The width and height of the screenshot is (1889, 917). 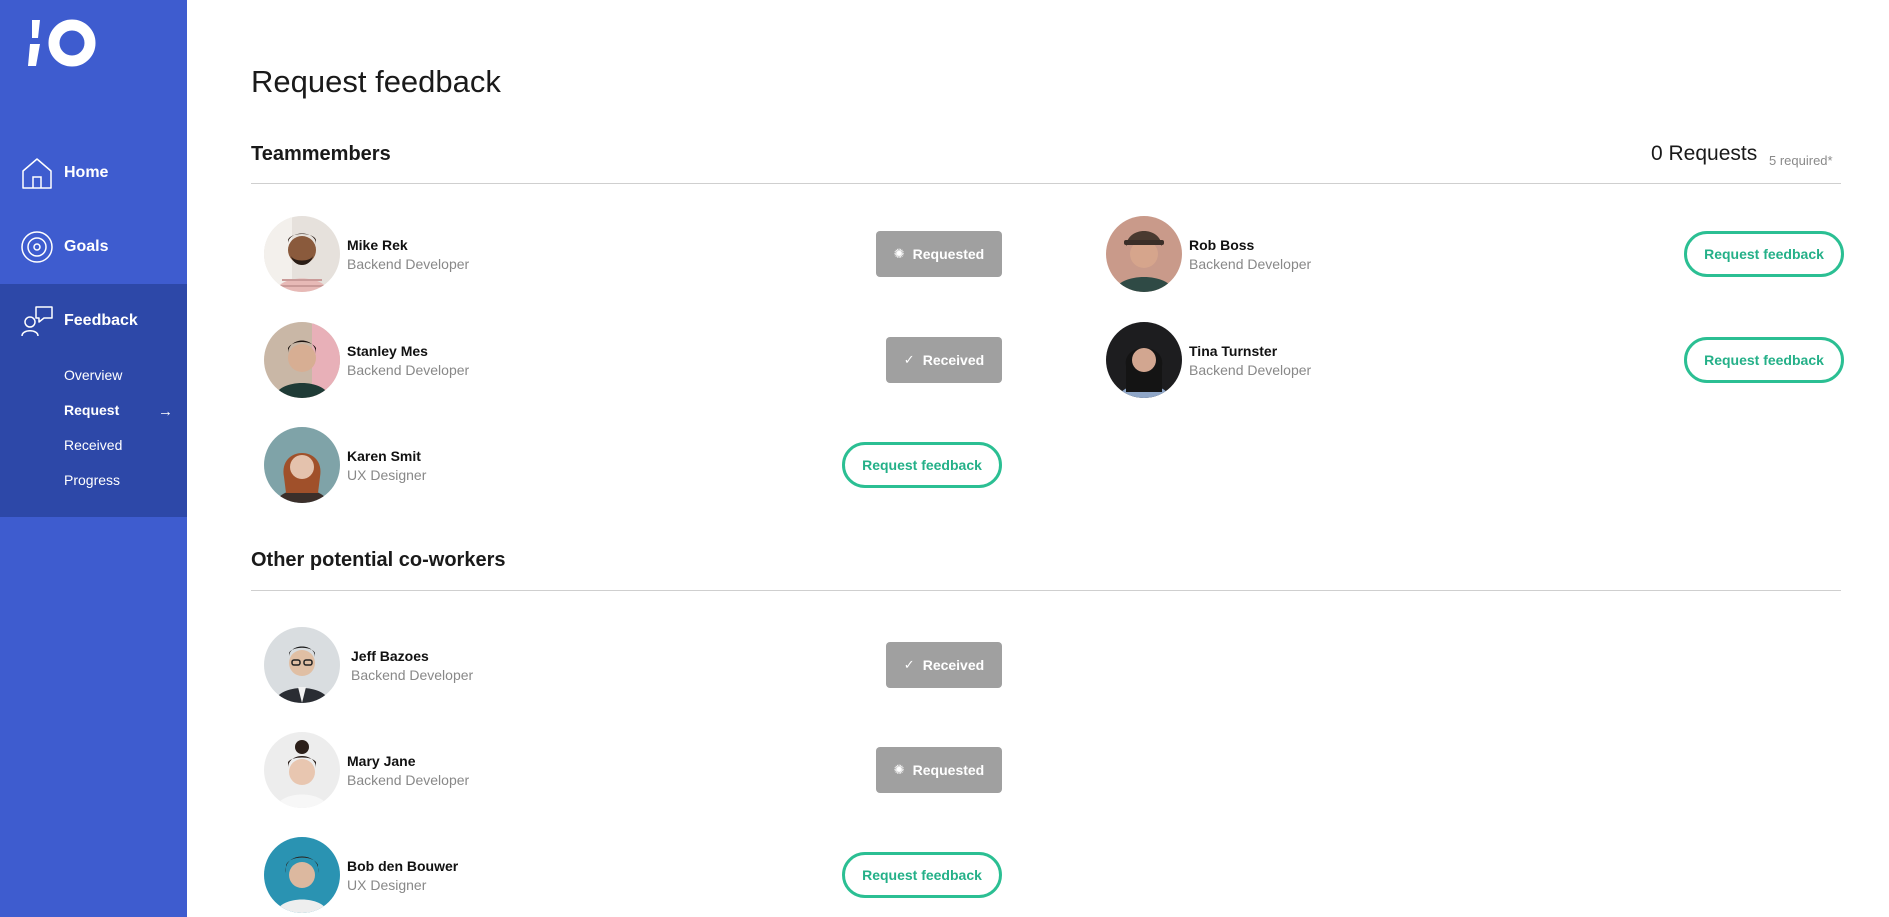 I want to click on arrow-right-icon: →, so click(x=165, y=411).